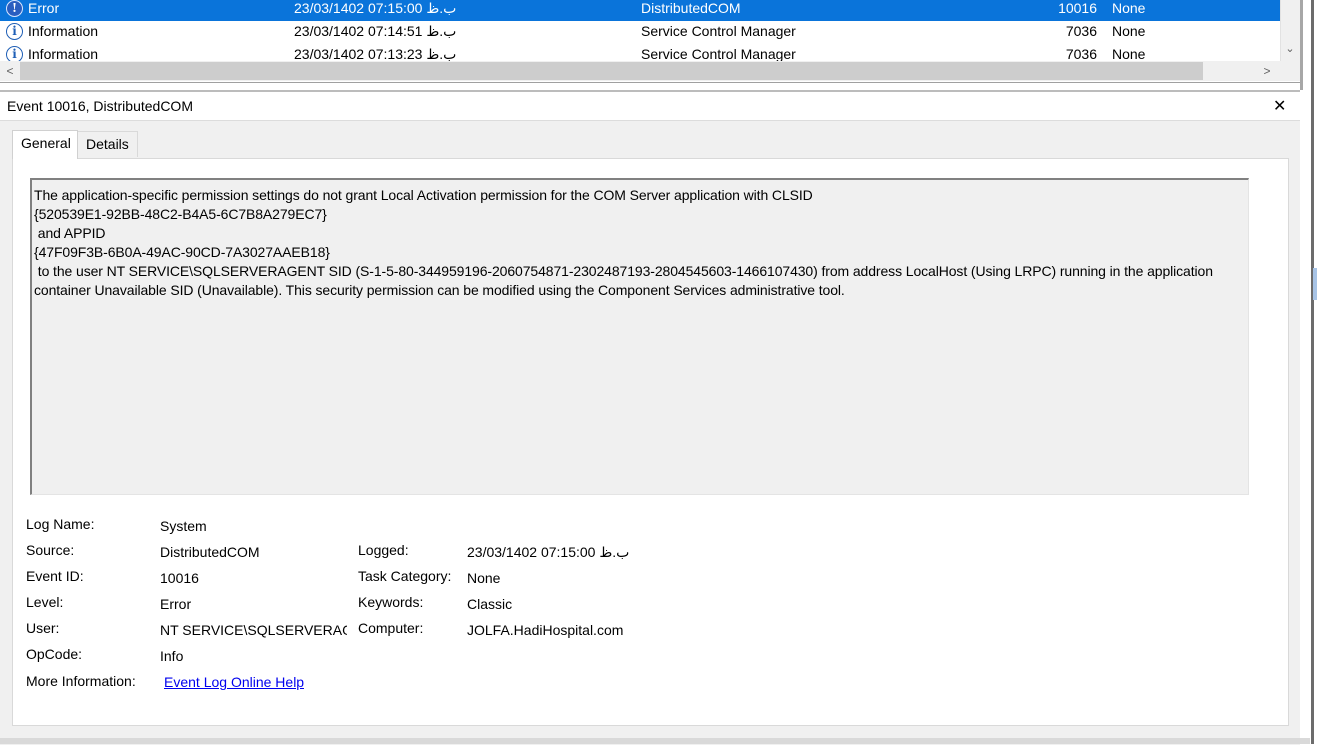  What do you see at coordinates (691, 8) in the screenshot?
I see `event-source: DistributedCOM` at bounding box center [691, 8].